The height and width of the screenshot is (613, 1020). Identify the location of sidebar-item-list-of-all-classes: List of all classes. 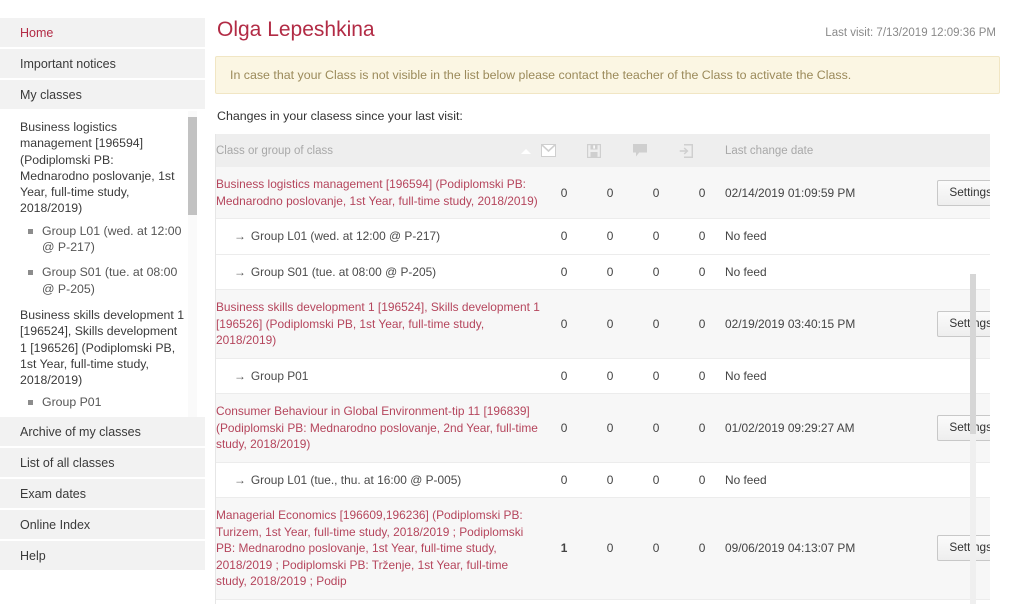
(102, 463).